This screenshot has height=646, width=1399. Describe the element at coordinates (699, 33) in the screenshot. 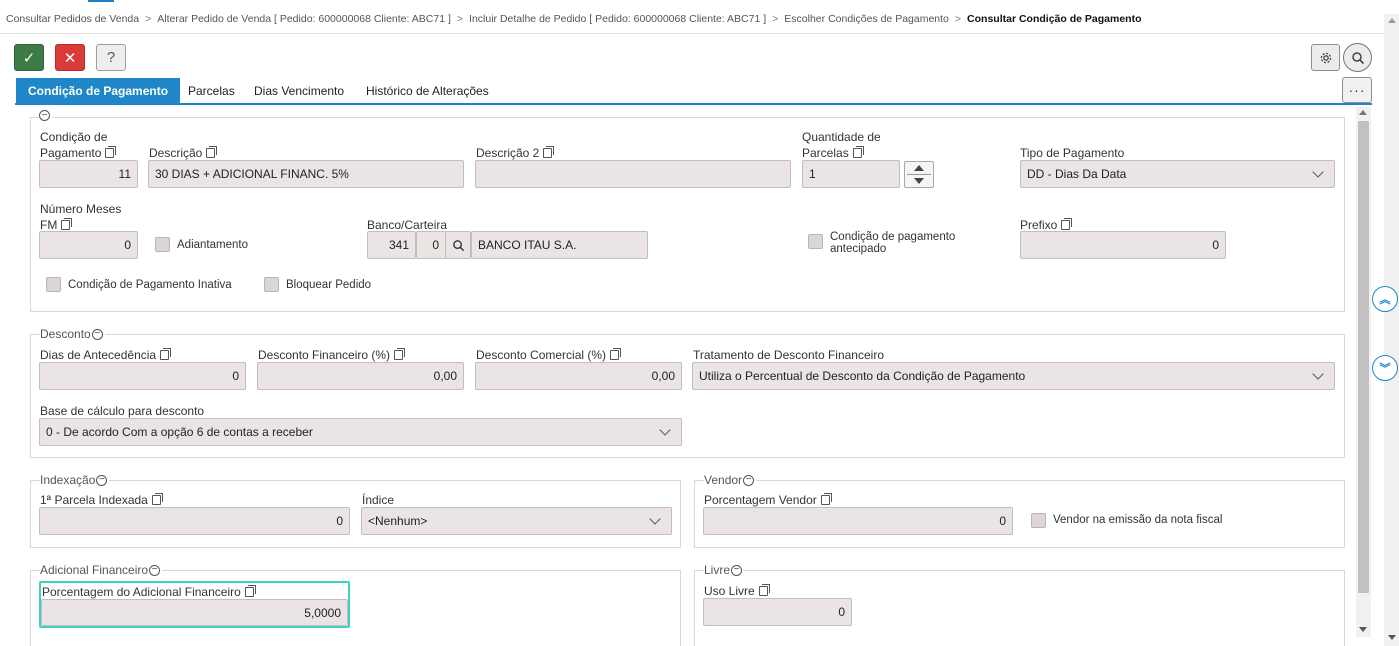

I see `header-divider` at that location.